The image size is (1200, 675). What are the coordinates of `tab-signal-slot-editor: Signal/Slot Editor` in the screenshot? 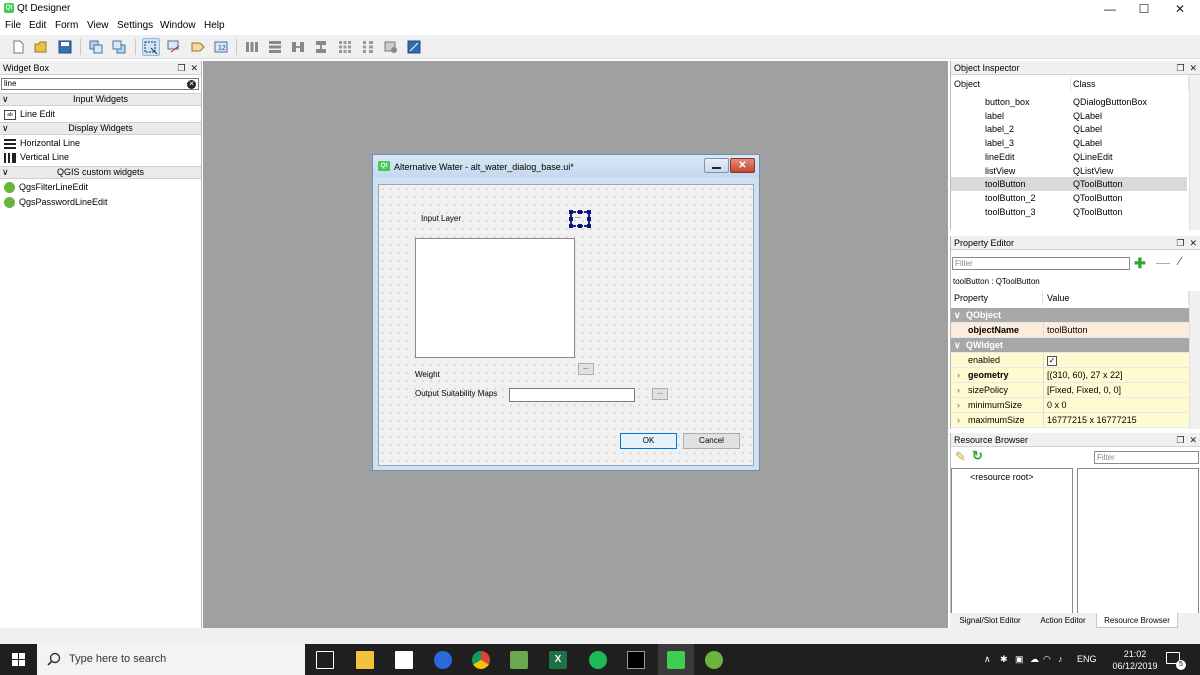 It's located at (990, 620).